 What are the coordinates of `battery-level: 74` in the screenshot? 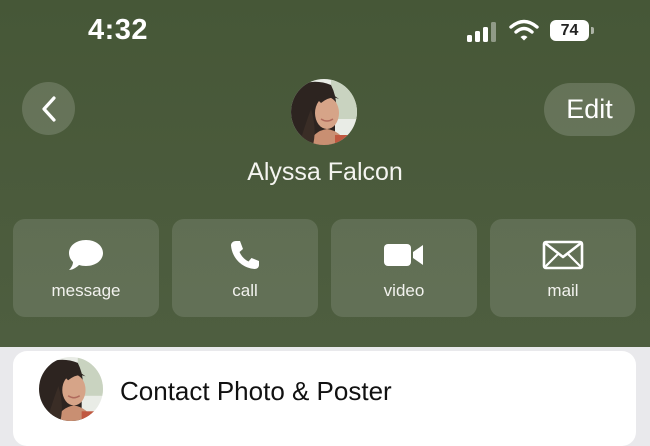 It's located at (569, 30).